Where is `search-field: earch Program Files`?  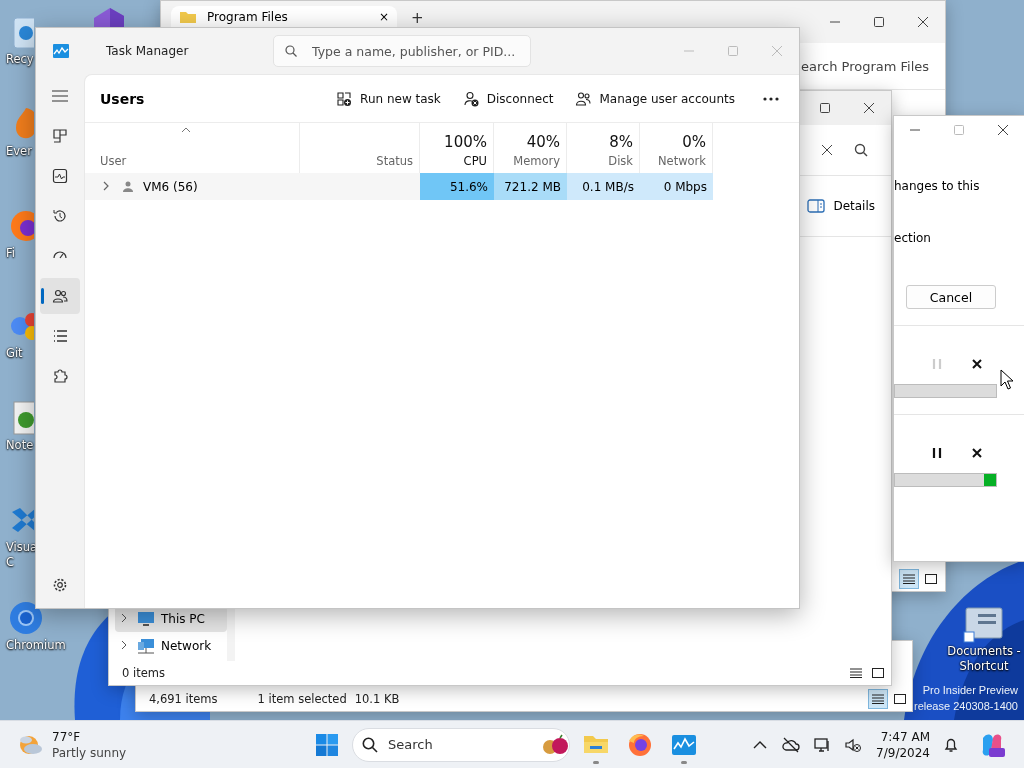
search-field: earch Program Files is located at coordinates (868, 66).